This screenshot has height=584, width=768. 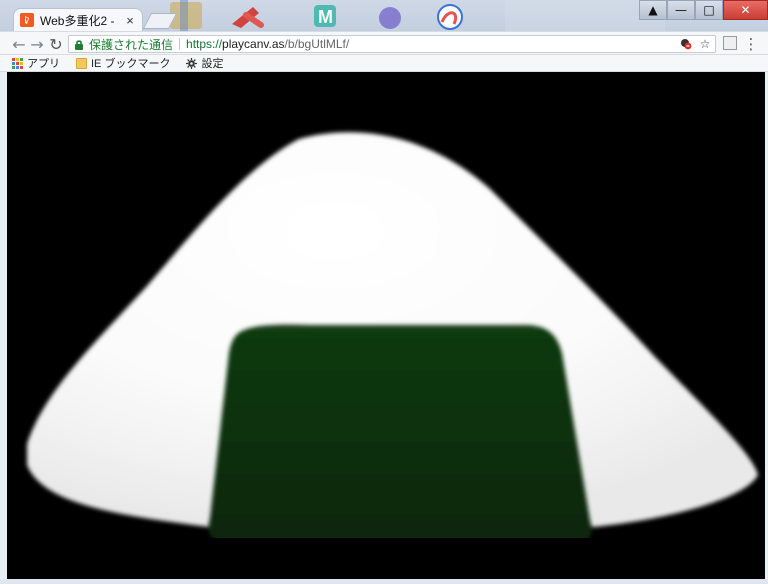 I want to click on title-bar: M Web多重化2 - PLAYCAN × ▲ — □ ✕, so click(x=384, y=16).